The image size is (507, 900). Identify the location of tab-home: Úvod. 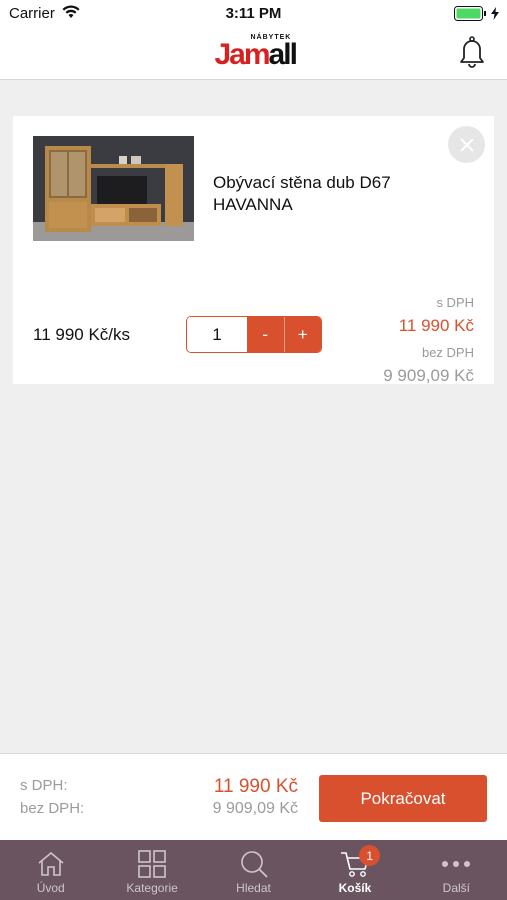
(50, 870).